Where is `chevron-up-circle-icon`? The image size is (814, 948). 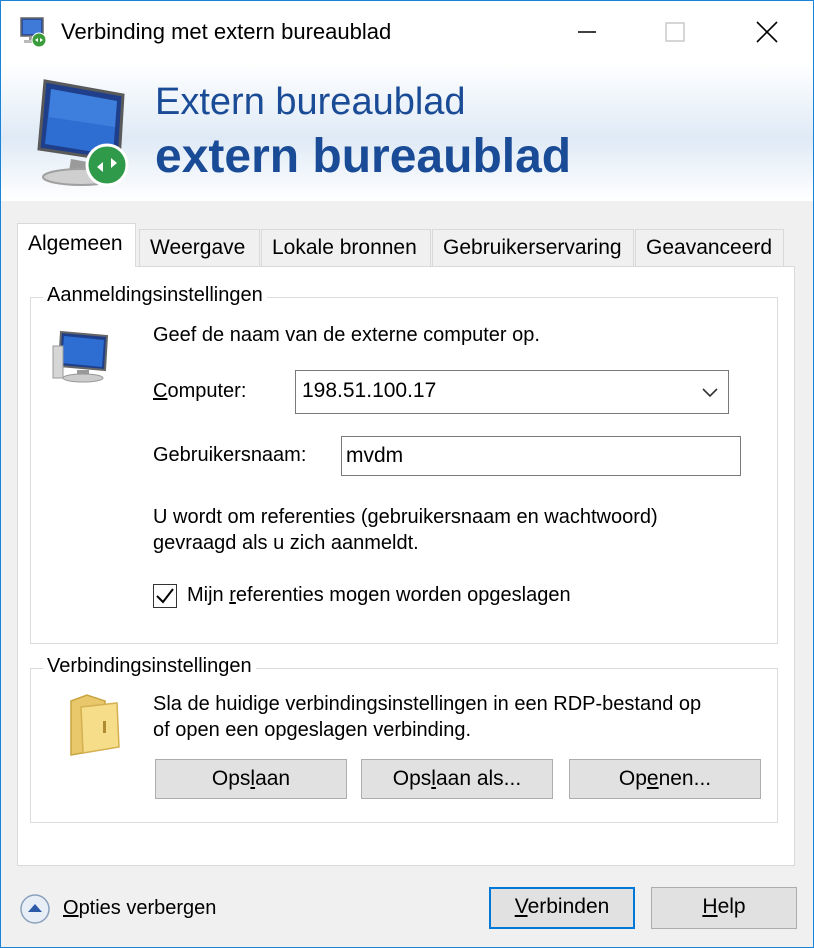 chevron-up-circle-icon is located at coordinates (35, 911).